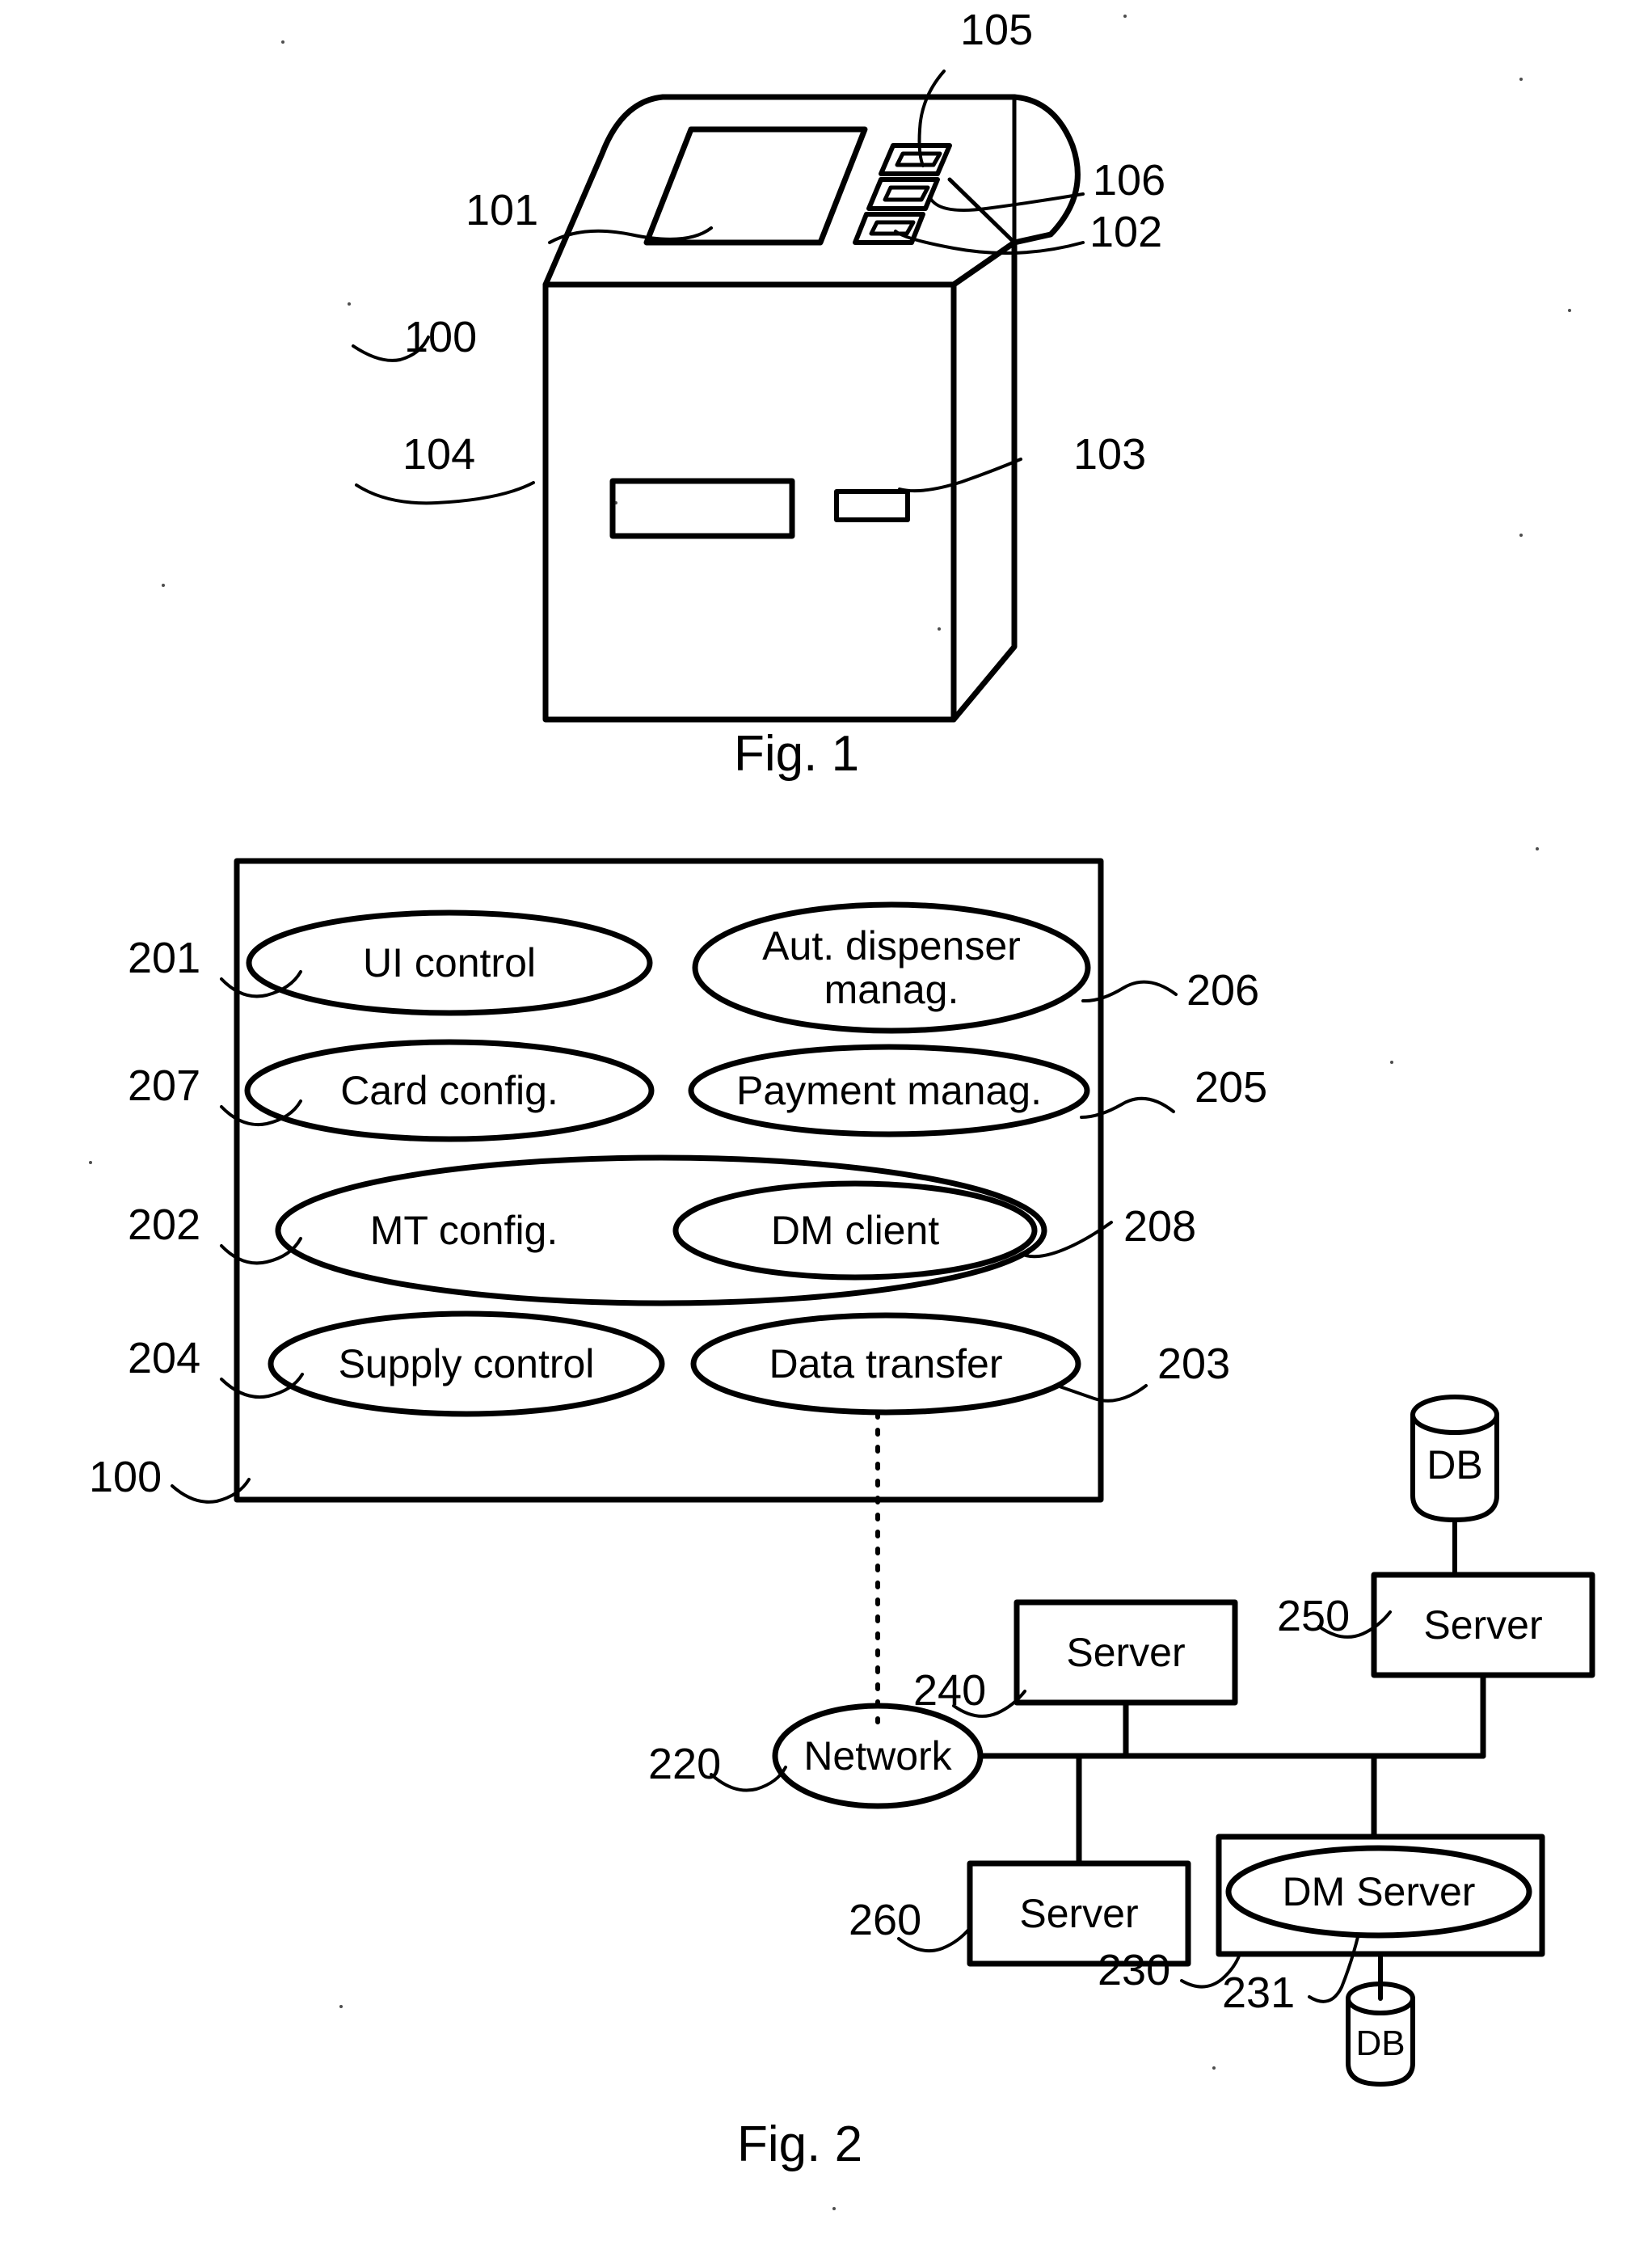 Image resolution: width=1652 pixels, height=2262 pixels. I want to click on database-label-250: DB, so click(1455, 1465).